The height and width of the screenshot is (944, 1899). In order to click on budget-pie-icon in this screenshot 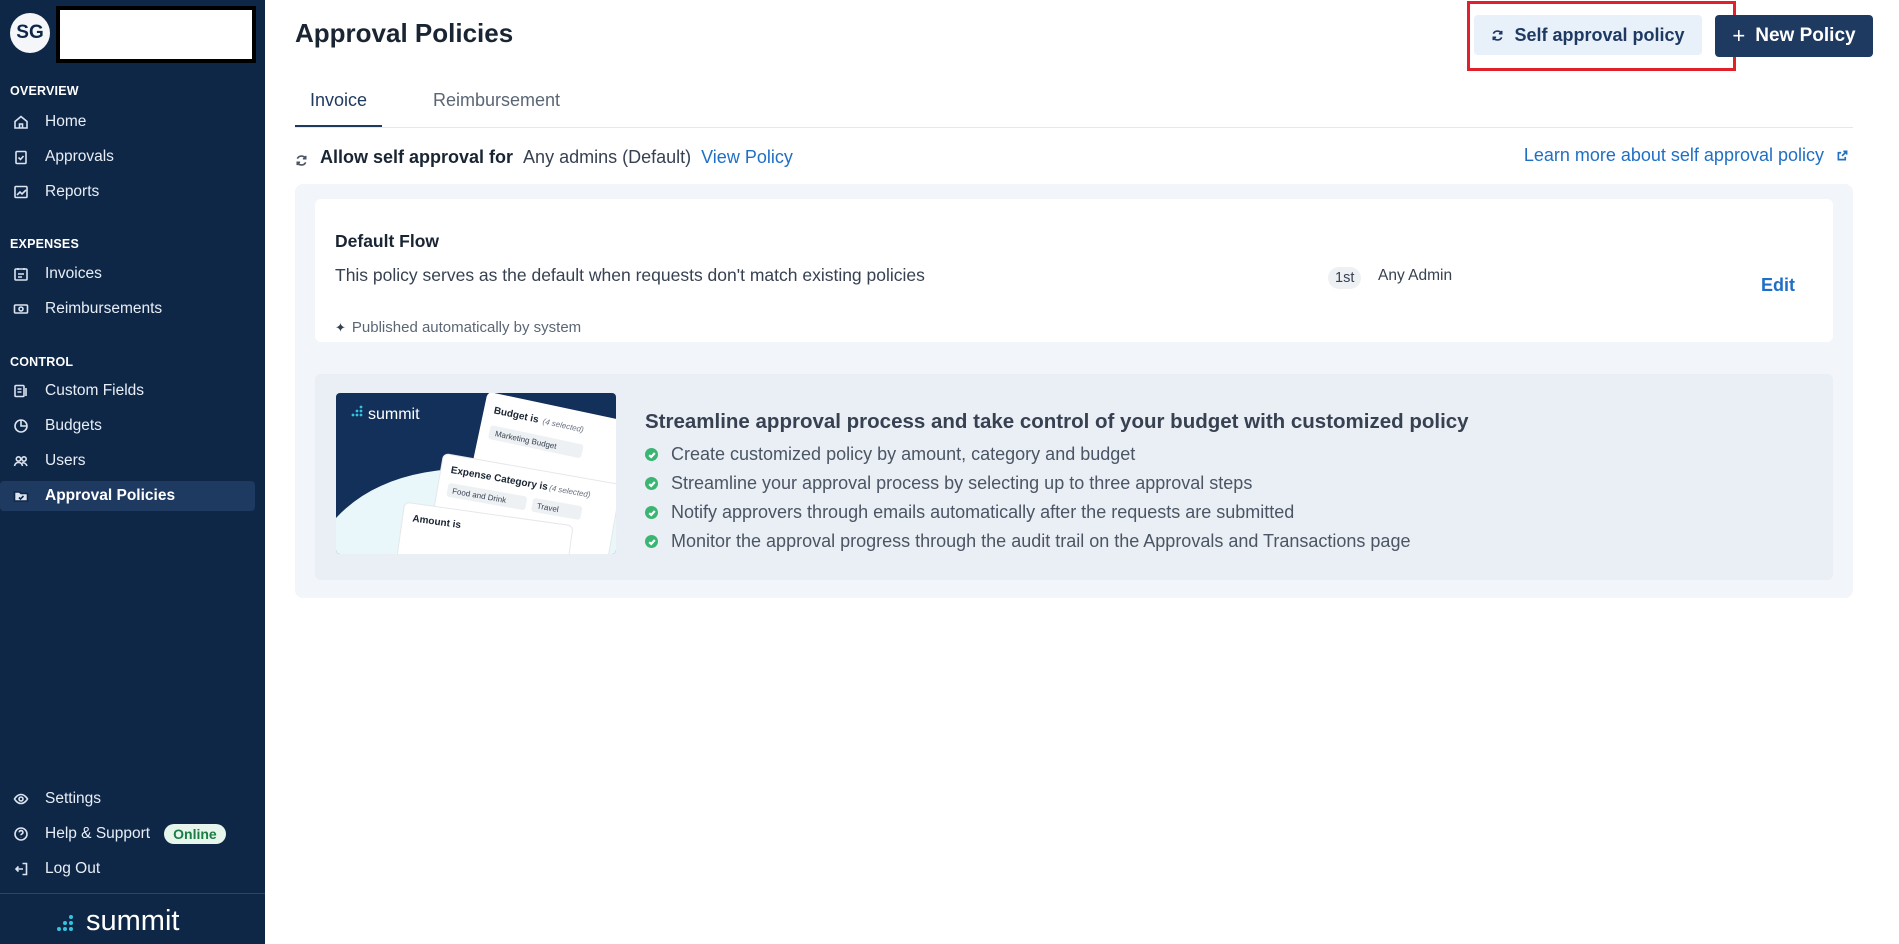, I will do `click(21, 426)`.